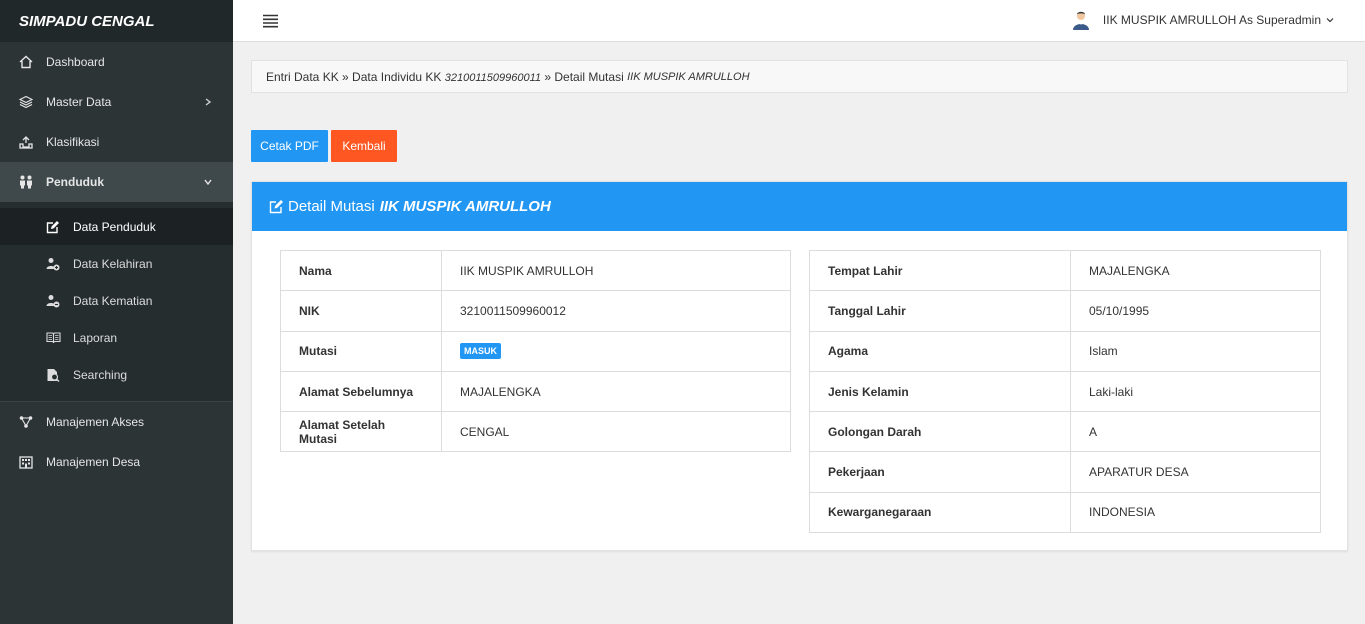 The width and height of the screenshot is (1365, 624). What do you see at coordinates (589, 76) in the screenshot?
I see `breadcrumb-detail-mutasi: Detail Mutasi` at bounding box center [589, 76].